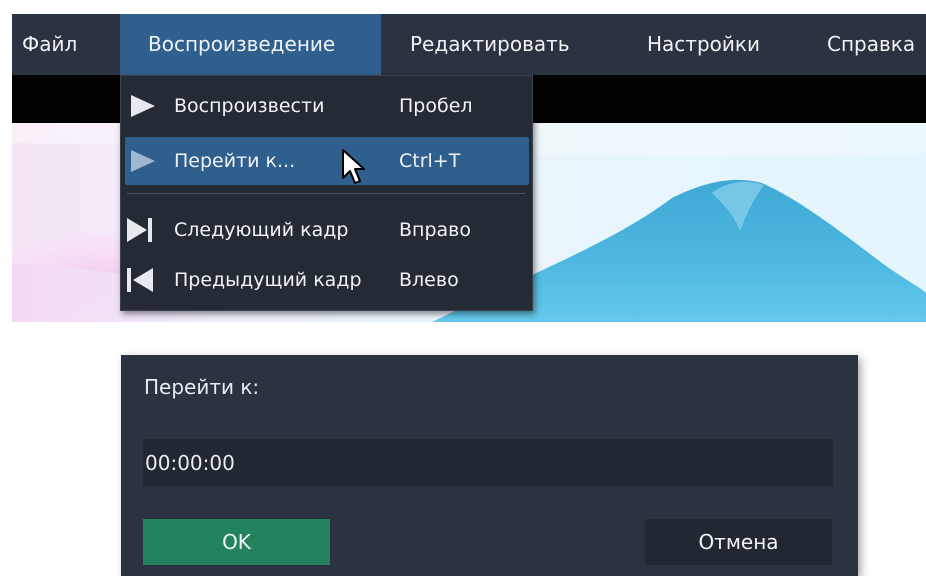 The width and height of the screenshot is (926, 576). I want to click on menu-edit-label: Редактировать, so click(490, 44).